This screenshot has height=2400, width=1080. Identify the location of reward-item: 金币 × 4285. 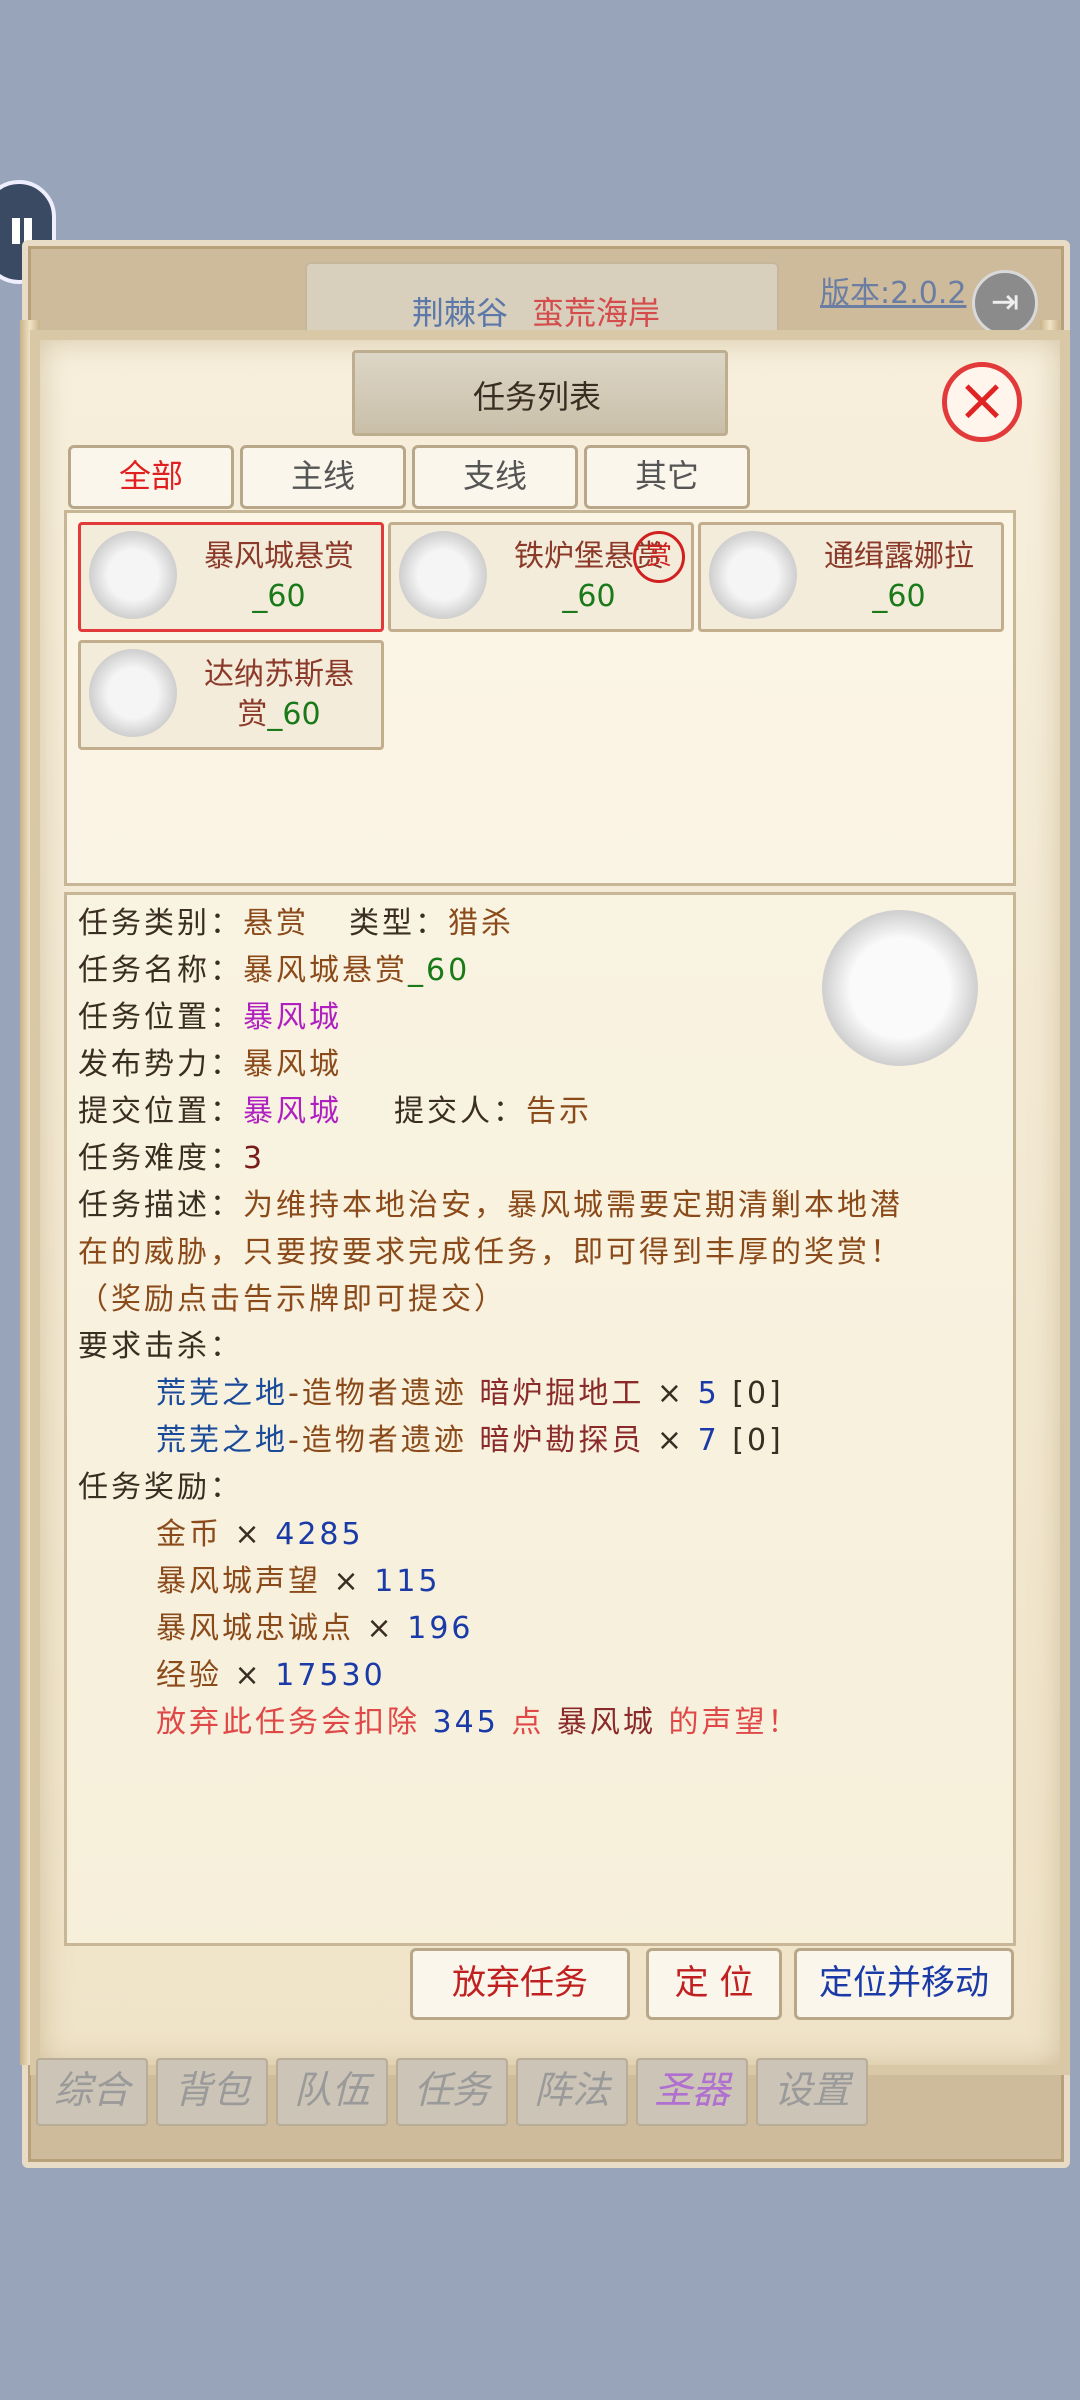
(260, 1534).